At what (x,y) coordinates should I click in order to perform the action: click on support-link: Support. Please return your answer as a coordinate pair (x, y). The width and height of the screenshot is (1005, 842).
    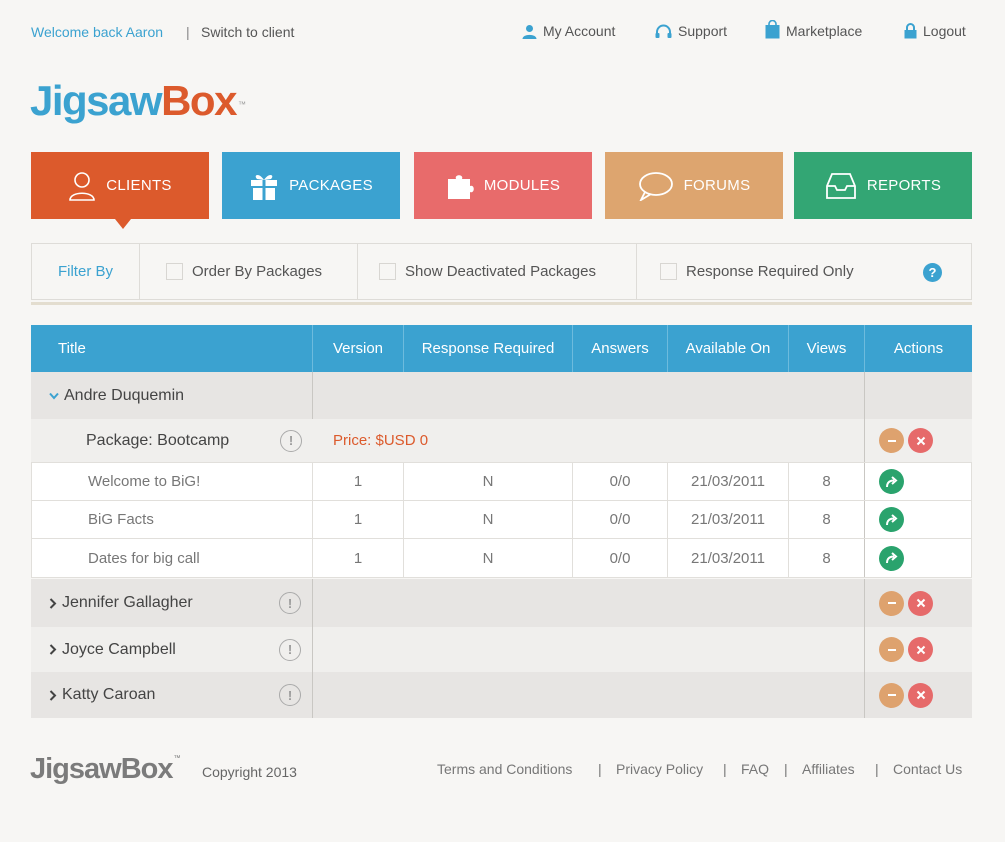
    Looking at the image, I should click on (691, 31).